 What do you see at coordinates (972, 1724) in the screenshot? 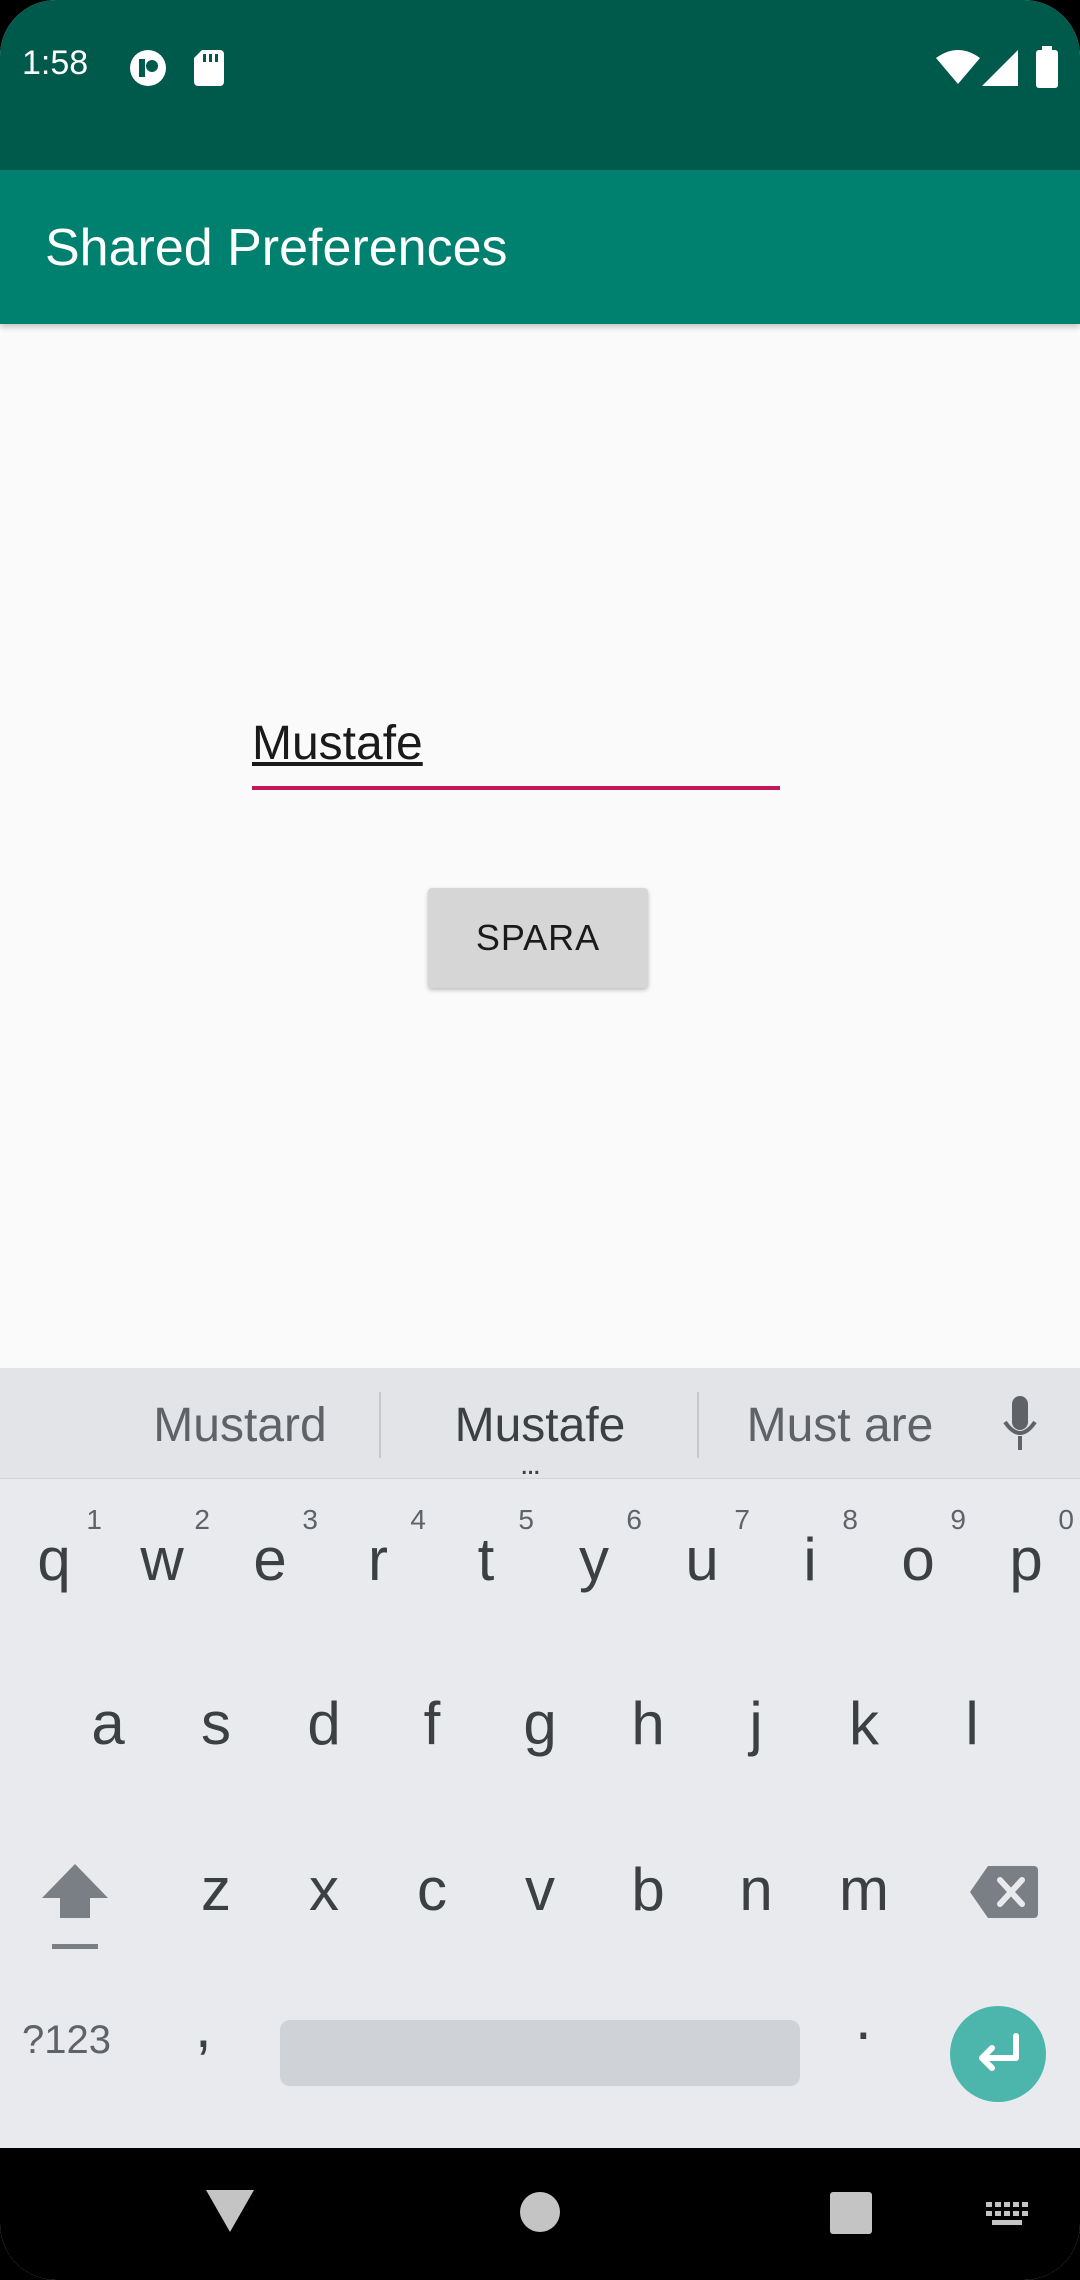
I see `key-l: l` at bounding box center [972, 1724].